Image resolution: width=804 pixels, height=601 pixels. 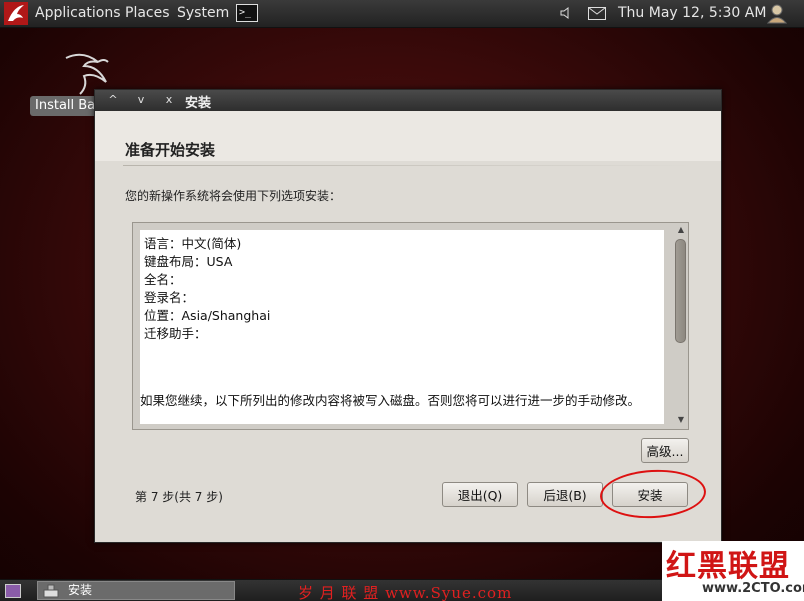 I want to click on installer-task-icon, so click(x=51, y=591).